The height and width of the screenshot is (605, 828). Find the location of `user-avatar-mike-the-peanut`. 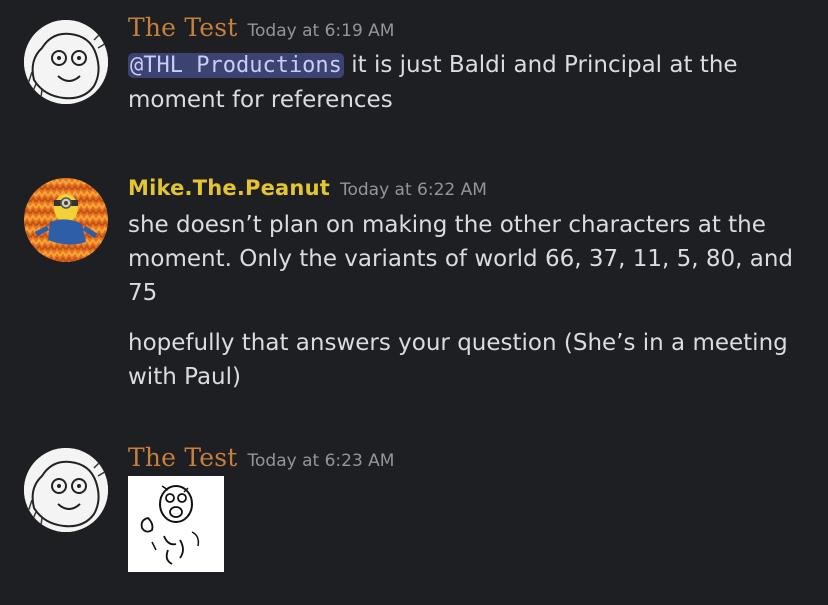

user-avatar-mike-the-peanut is located at coordinates (66, 220).